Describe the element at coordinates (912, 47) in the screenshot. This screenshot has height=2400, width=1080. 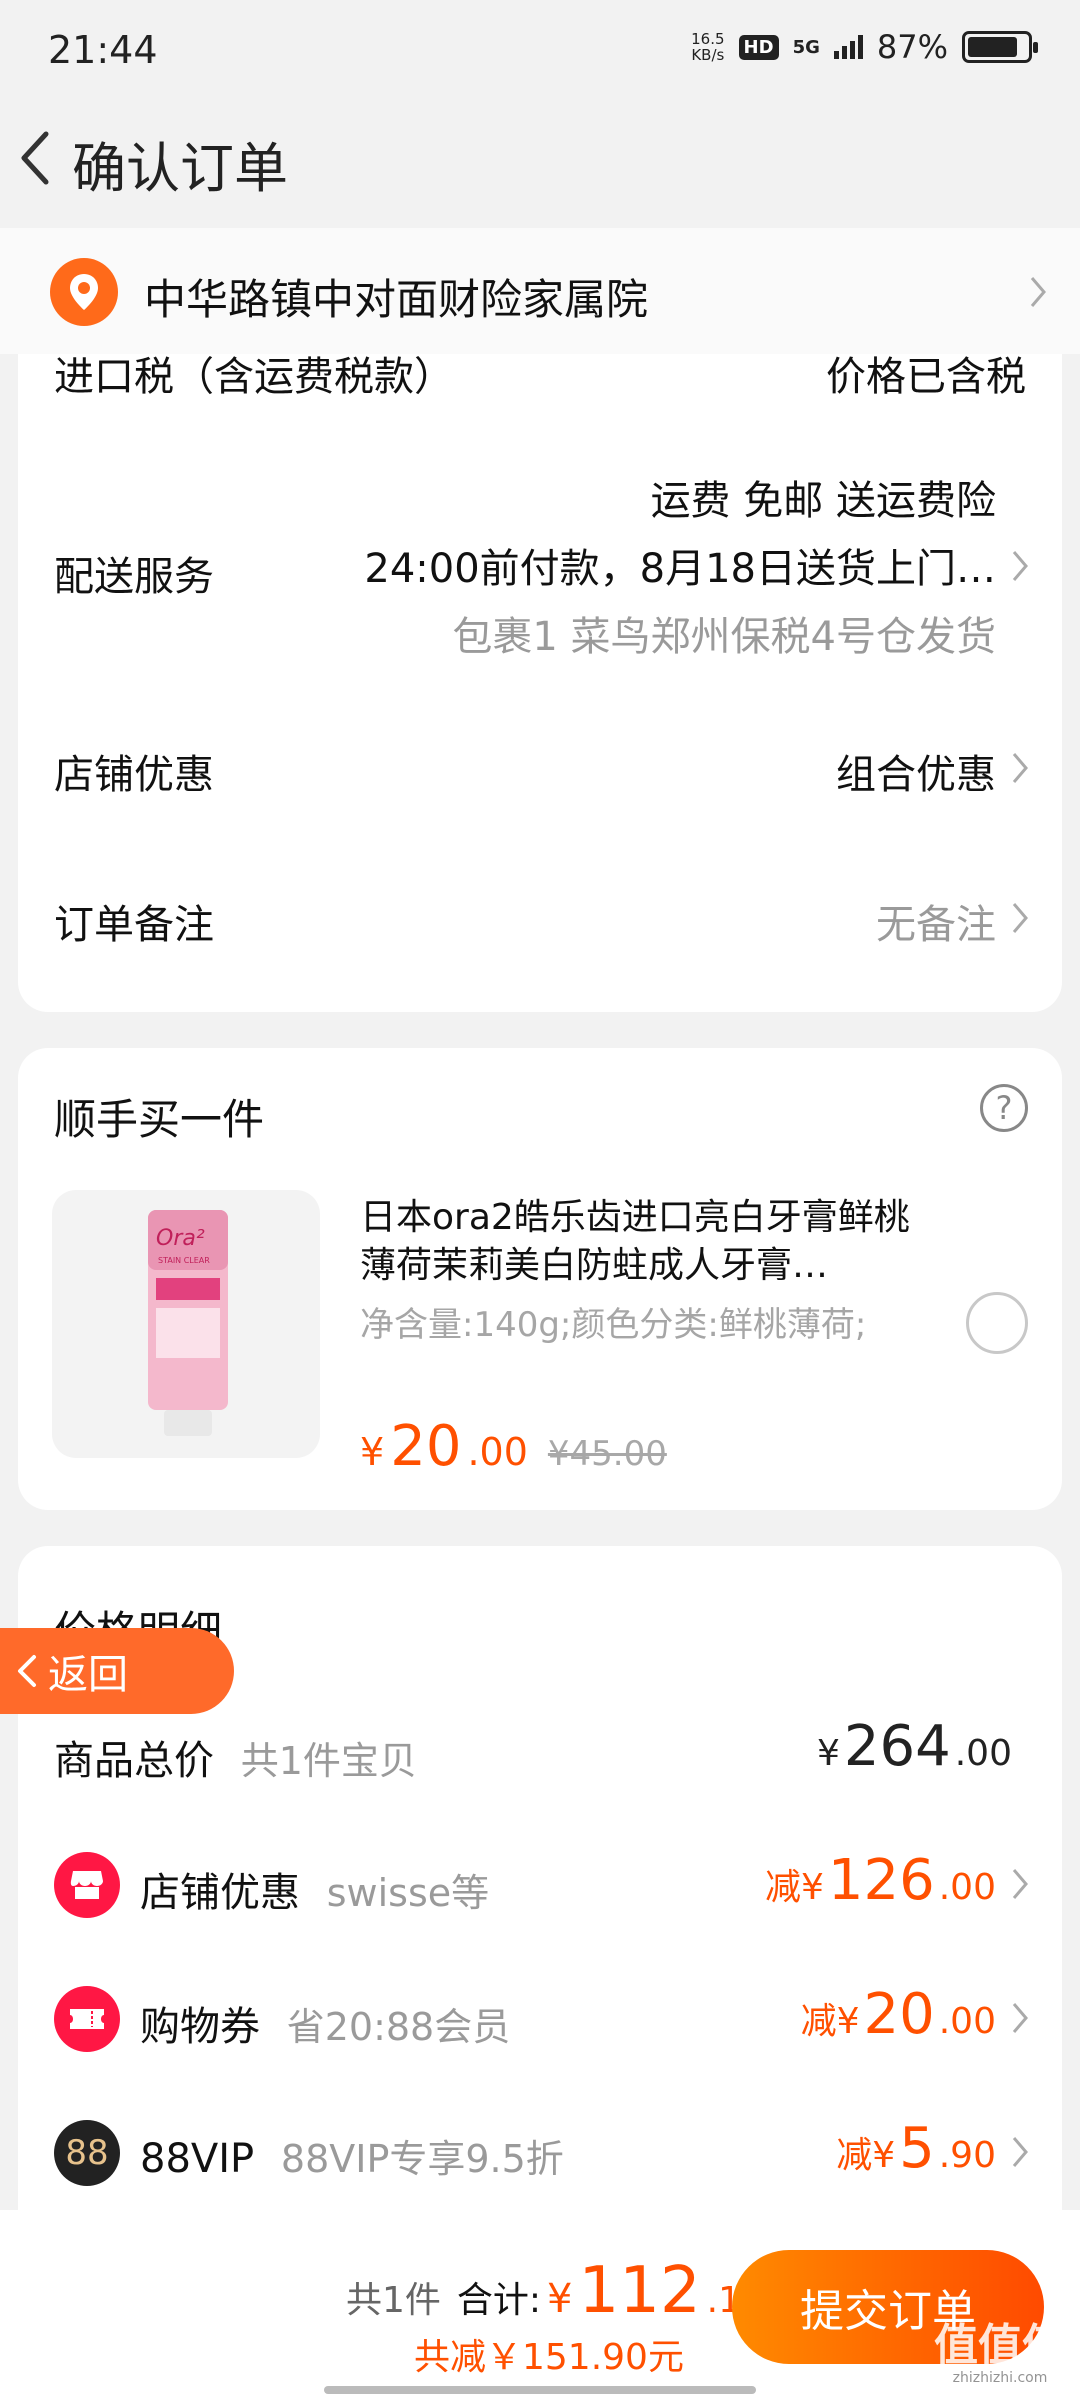
I see `battery-percent: 87%` at that location.